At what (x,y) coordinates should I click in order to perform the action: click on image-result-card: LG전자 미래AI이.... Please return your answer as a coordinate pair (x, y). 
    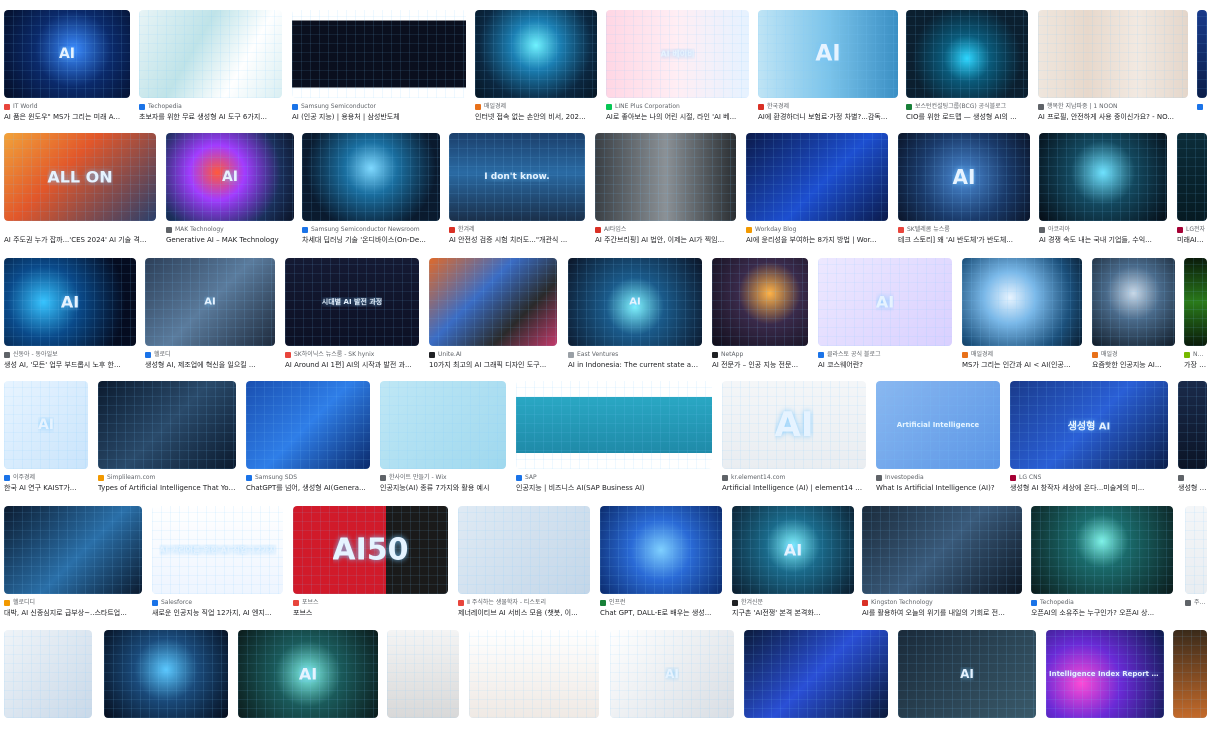
    Looking at the image, I should click on (1192, 189).